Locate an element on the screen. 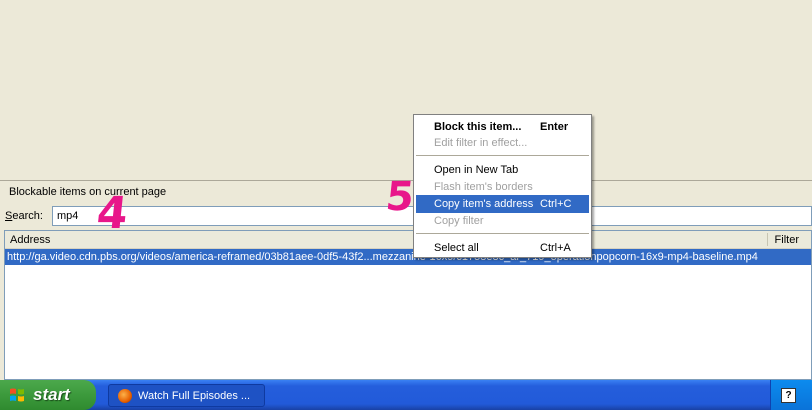 The width and height of the screenshot is (812, 410). annotation-4: 4 is located at coordinates (112, 213).